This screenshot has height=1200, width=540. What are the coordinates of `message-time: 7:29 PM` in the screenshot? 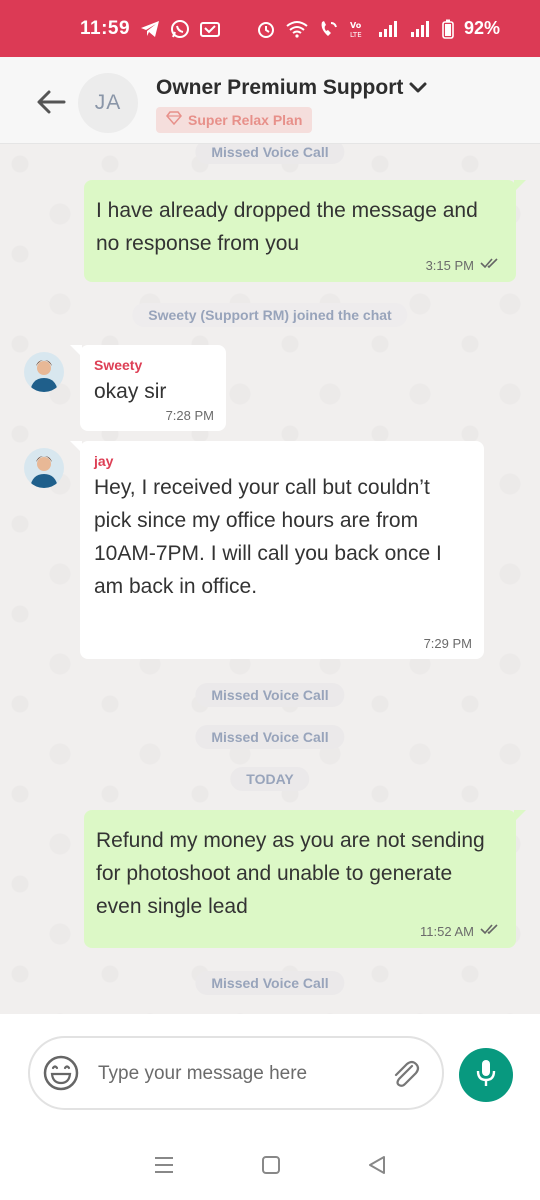 It's located at (447, 643).